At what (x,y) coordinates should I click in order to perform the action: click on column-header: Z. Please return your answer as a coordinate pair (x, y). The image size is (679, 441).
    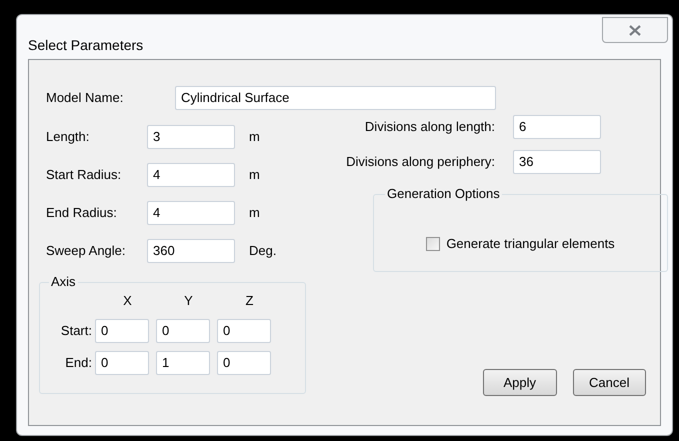
    Looking at the image, I should click on (249, 301).